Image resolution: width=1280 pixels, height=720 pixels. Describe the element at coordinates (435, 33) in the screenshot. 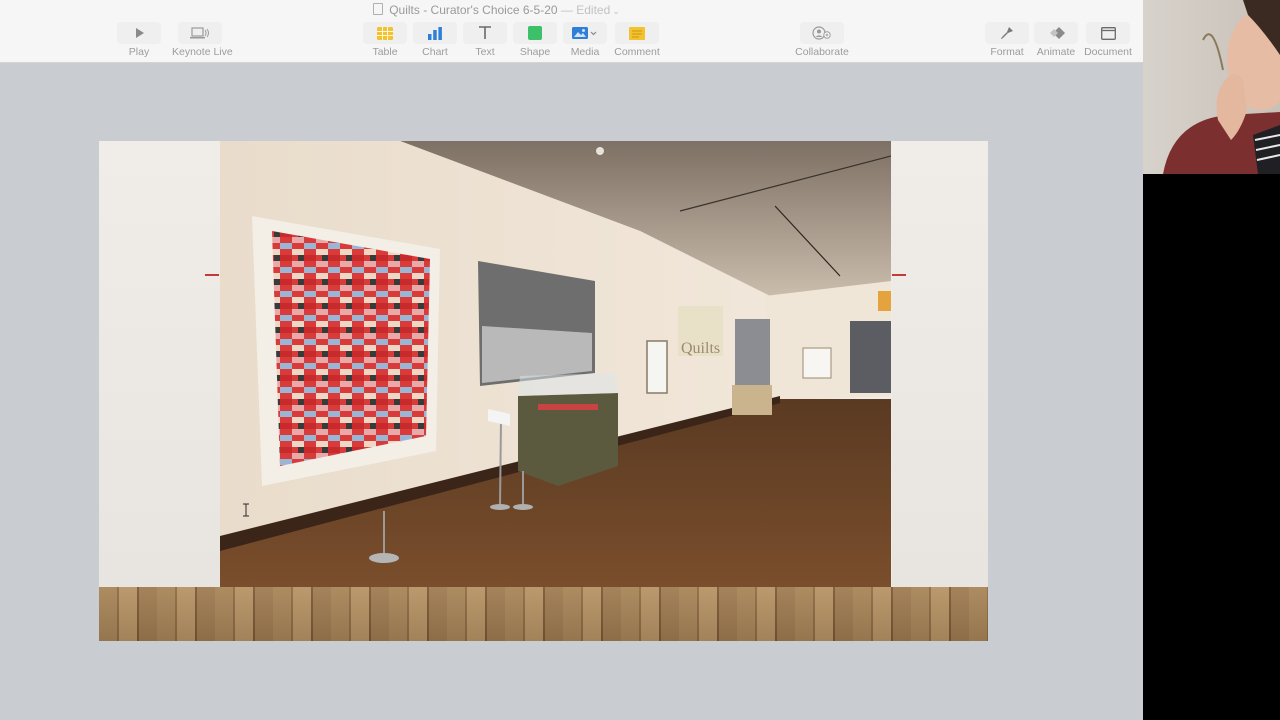

I see `chart-icon` at that location.